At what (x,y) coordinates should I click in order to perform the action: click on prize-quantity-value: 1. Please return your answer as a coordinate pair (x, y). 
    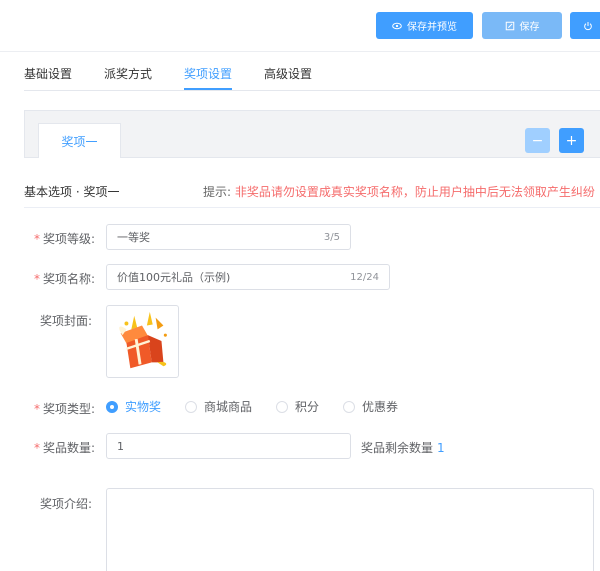
    Looking at the image, I should click on (120, 446).